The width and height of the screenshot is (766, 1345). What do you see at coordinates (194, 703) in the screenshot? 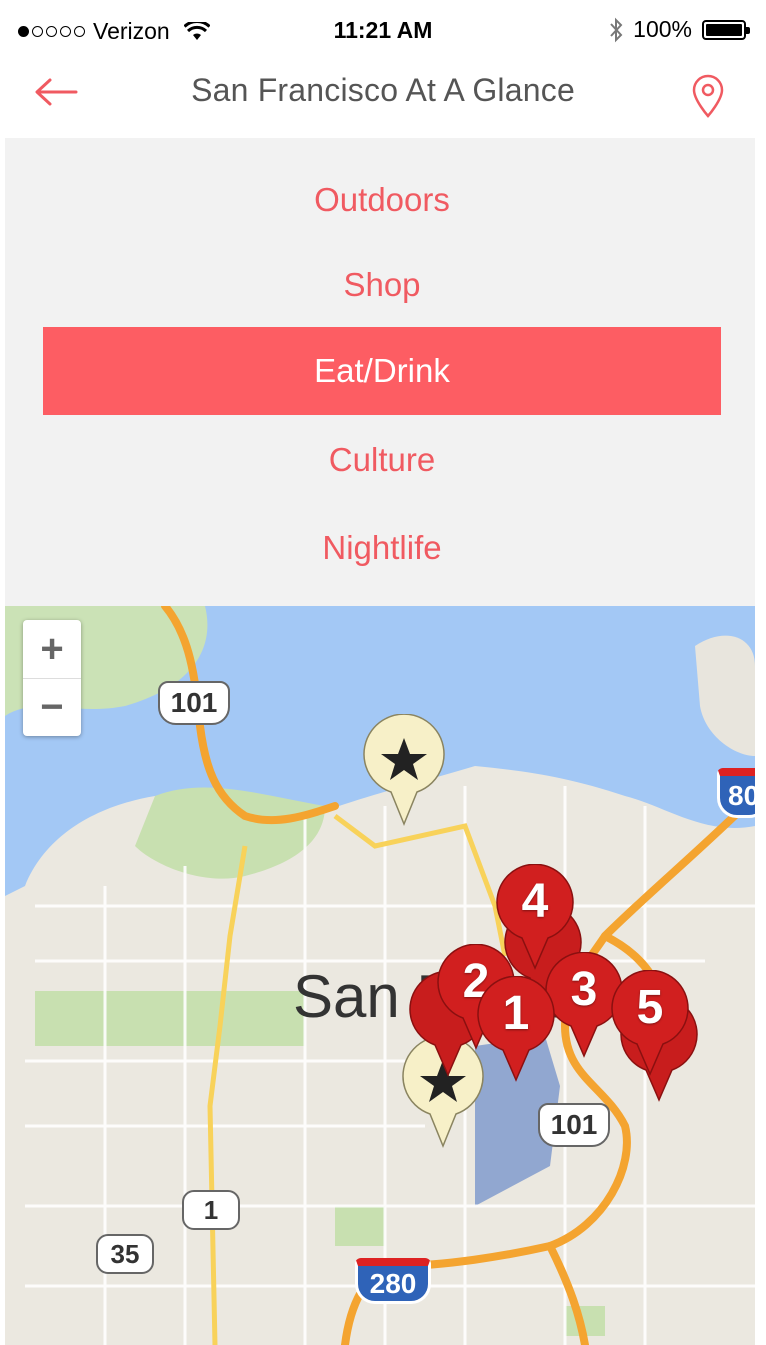
I see `highway-101-north-shield: 101` at bounding box center [194, 703].